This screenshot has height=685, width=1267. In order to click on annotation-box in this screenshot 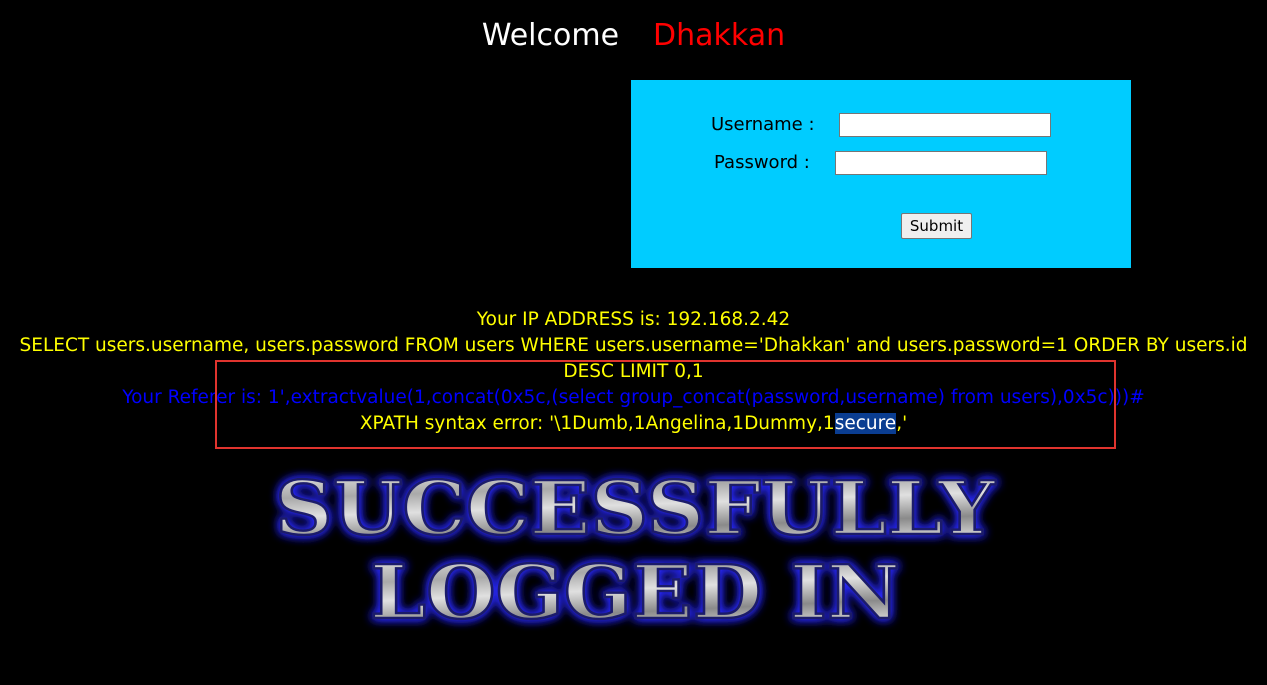, I will do `click(665, 404)`.